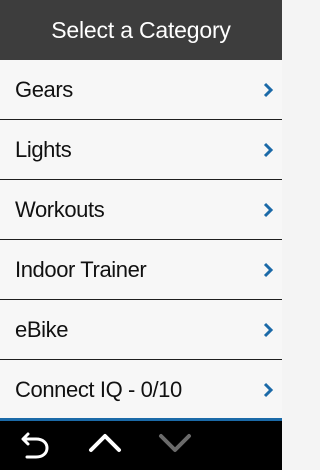  Describe the element at coordinates (81, 269) in the screenshot. I see `list-item-label: Indoor Trainer` at that location.